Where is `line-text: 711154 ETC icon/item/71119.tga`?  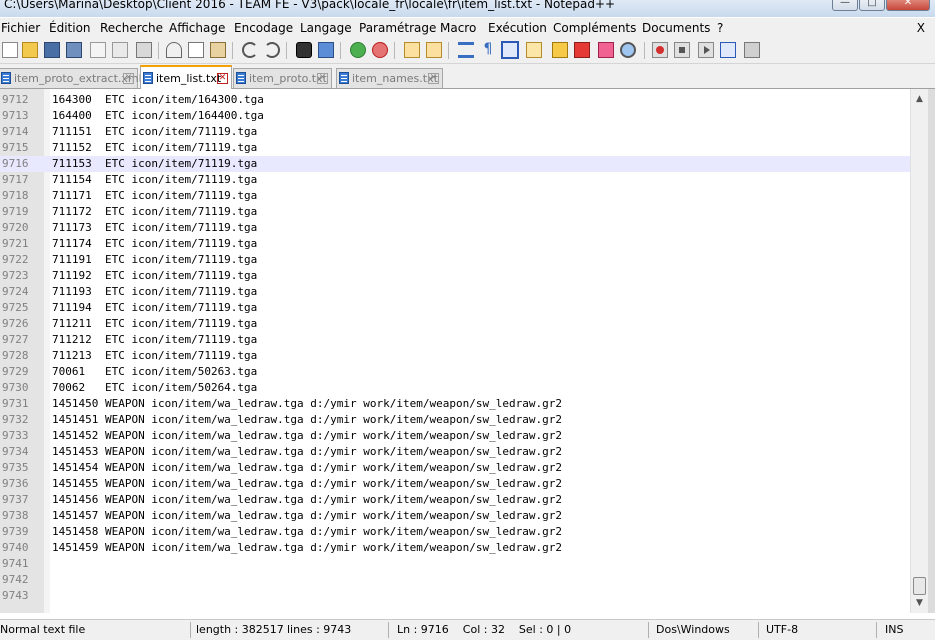 line-text: 711154 ETC icon/item/71119.tga is located at coordinates (154, 180).